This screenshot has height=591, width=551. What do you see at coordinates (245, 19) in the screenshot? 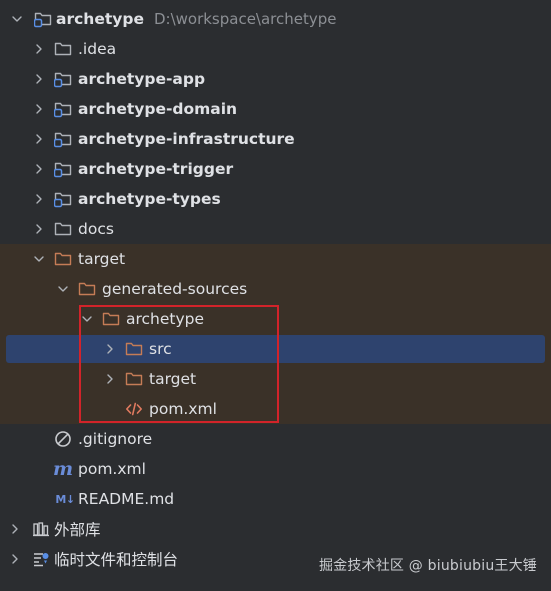
I see `root-path: D:\workspace\archetype` at bounding box center [245, 19].